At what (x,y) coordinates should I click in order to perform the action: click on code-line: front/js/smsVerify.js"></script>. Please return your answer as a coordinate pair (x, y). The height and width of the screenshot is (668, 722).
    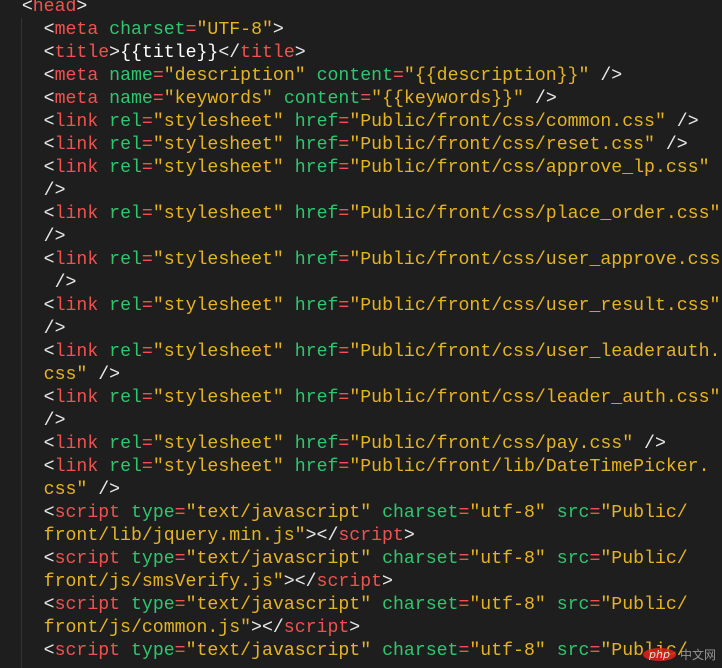
    Looking at the image, I should click on (361, 582).